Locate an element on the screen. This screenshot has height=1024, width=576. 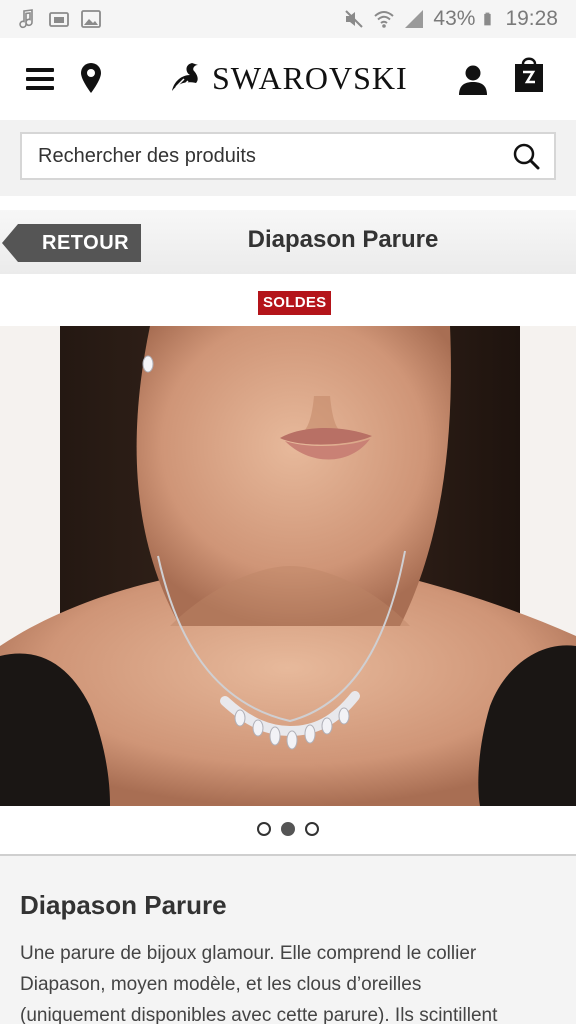
shopping-bag-icon is located at coordinates (529, 74).